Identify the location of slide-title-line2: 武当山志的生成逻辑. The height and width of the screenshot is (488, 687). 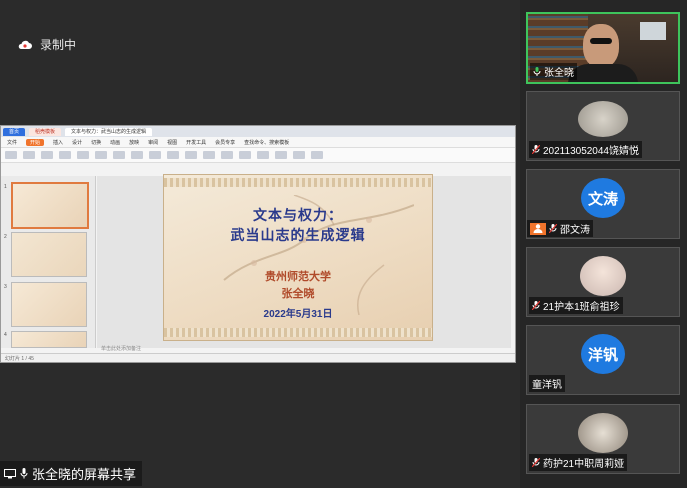
(298, 236).